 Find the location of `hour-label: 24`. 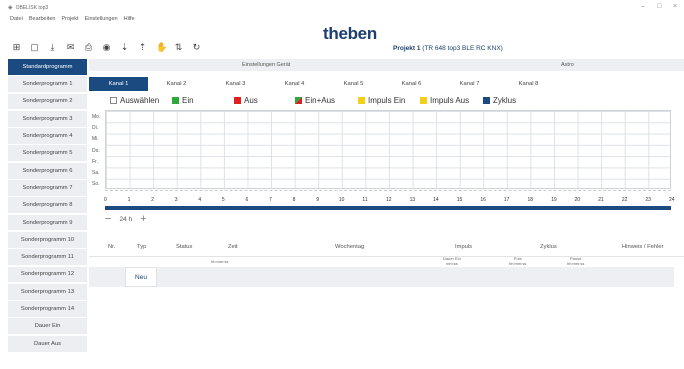

hour-label: 24 is located at coordinates (672, 200).